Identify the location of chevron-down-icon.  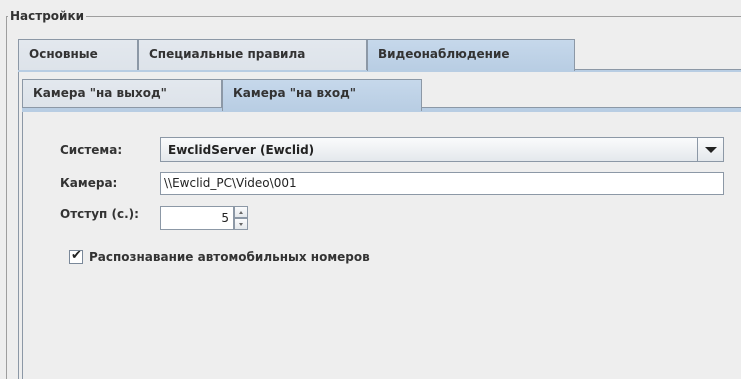
(711, 150).